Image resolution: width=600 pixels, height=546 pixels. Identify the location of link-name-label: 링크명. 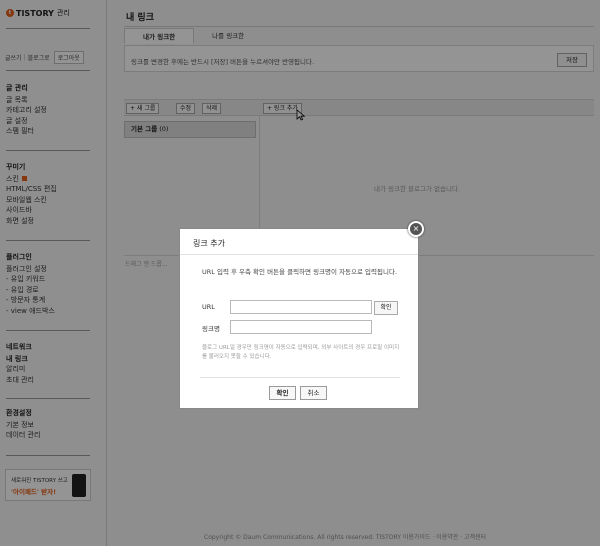
(211, 329).